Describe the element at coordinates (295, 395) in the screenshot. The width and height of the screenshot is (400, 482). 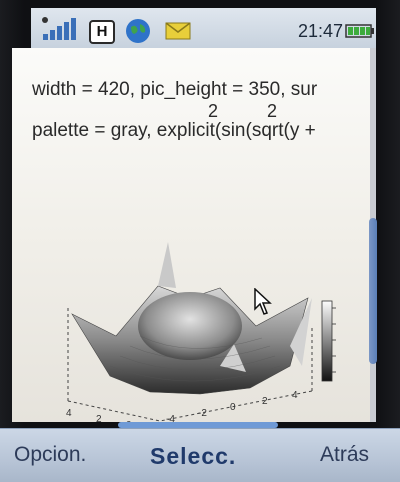
I see `y-tick-label: 4` at that location.